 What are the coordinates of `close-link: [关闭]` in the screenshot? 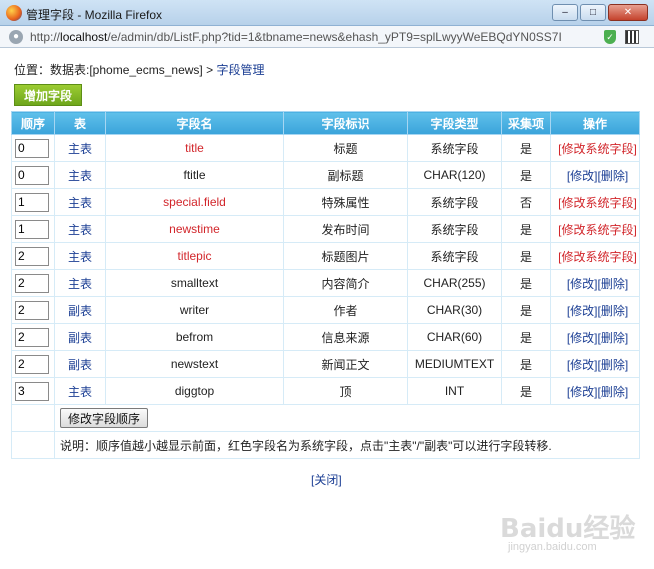 It's located at (326, 479).